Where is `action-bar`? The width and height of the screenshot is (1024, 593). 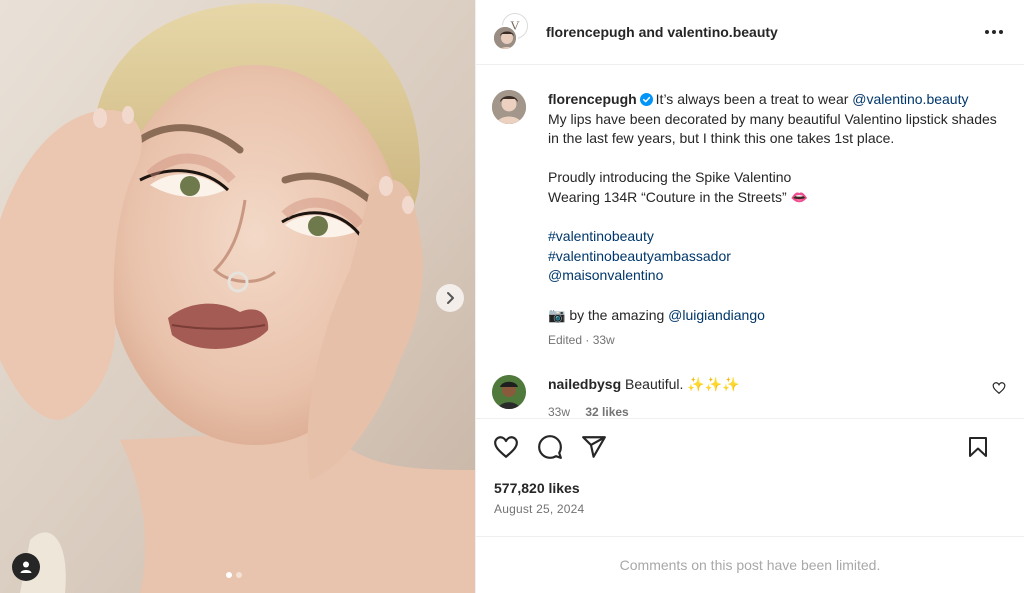
action-bar is located at coordinates (750, 447).